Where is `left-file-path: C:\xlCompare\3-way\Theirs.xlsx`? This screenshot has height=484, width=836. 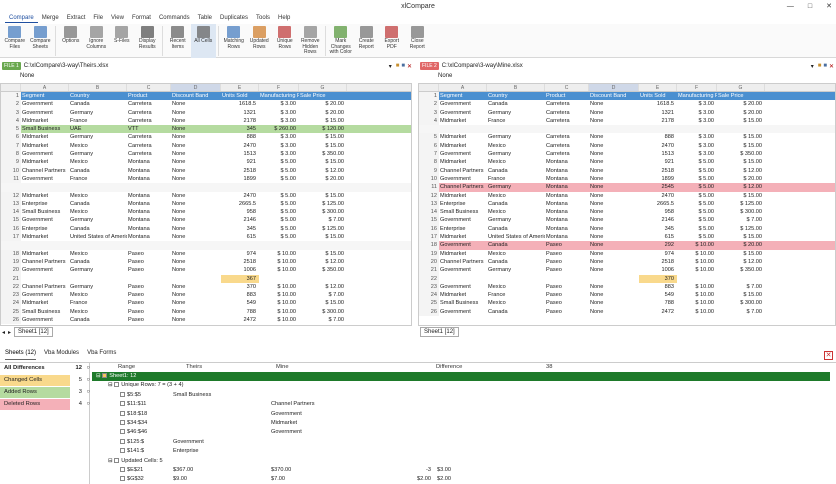 left-file-path: C:\xlCompare\3-way\Theirs.xlsx is located at coordinates (206, 66).